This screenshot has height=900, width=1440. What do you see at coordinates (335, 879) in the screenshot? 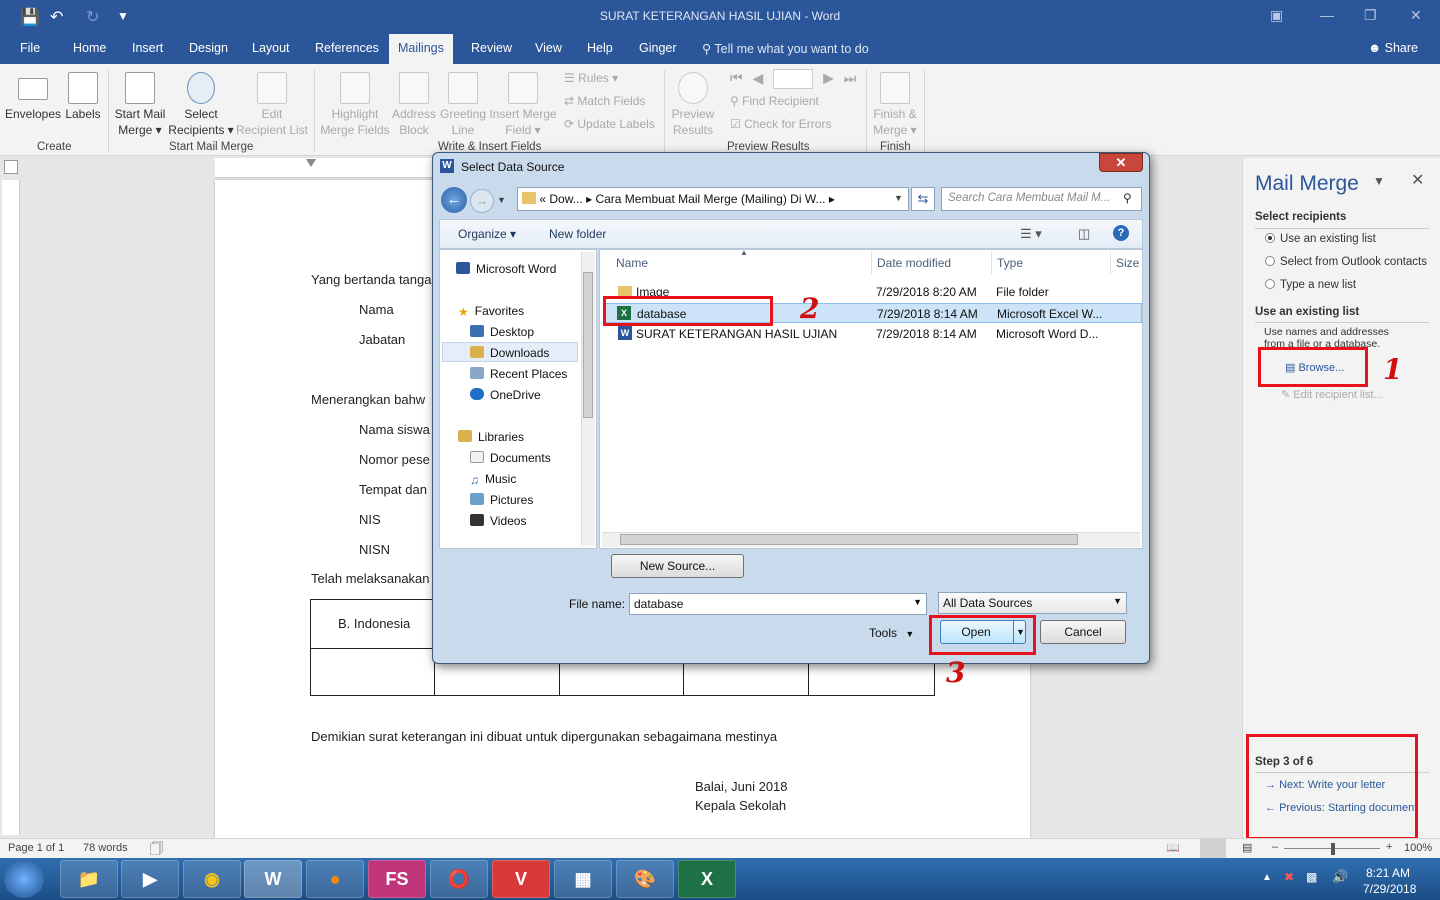
I see `firefox-icon: ●` at bounding box center [335, 879].